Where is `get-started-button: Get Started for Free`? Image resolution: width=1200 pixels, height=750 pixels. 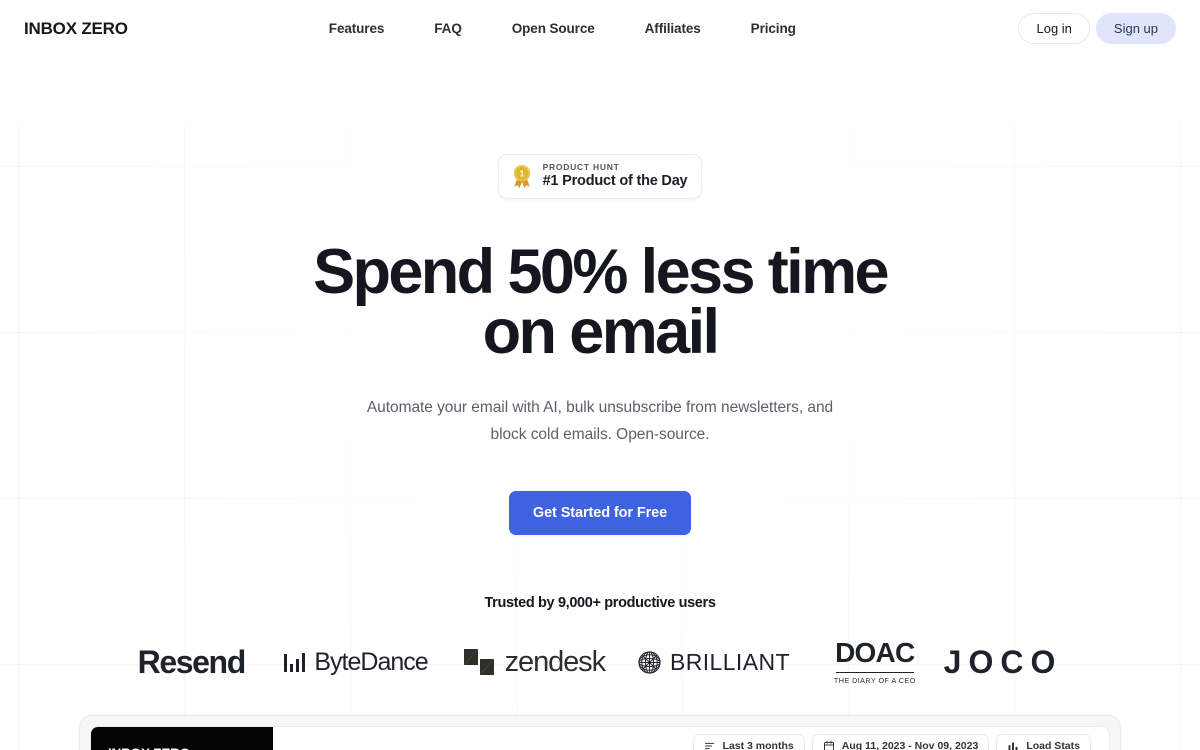
get-started-button: Get Started for Free is located at coordinates (600, 513).